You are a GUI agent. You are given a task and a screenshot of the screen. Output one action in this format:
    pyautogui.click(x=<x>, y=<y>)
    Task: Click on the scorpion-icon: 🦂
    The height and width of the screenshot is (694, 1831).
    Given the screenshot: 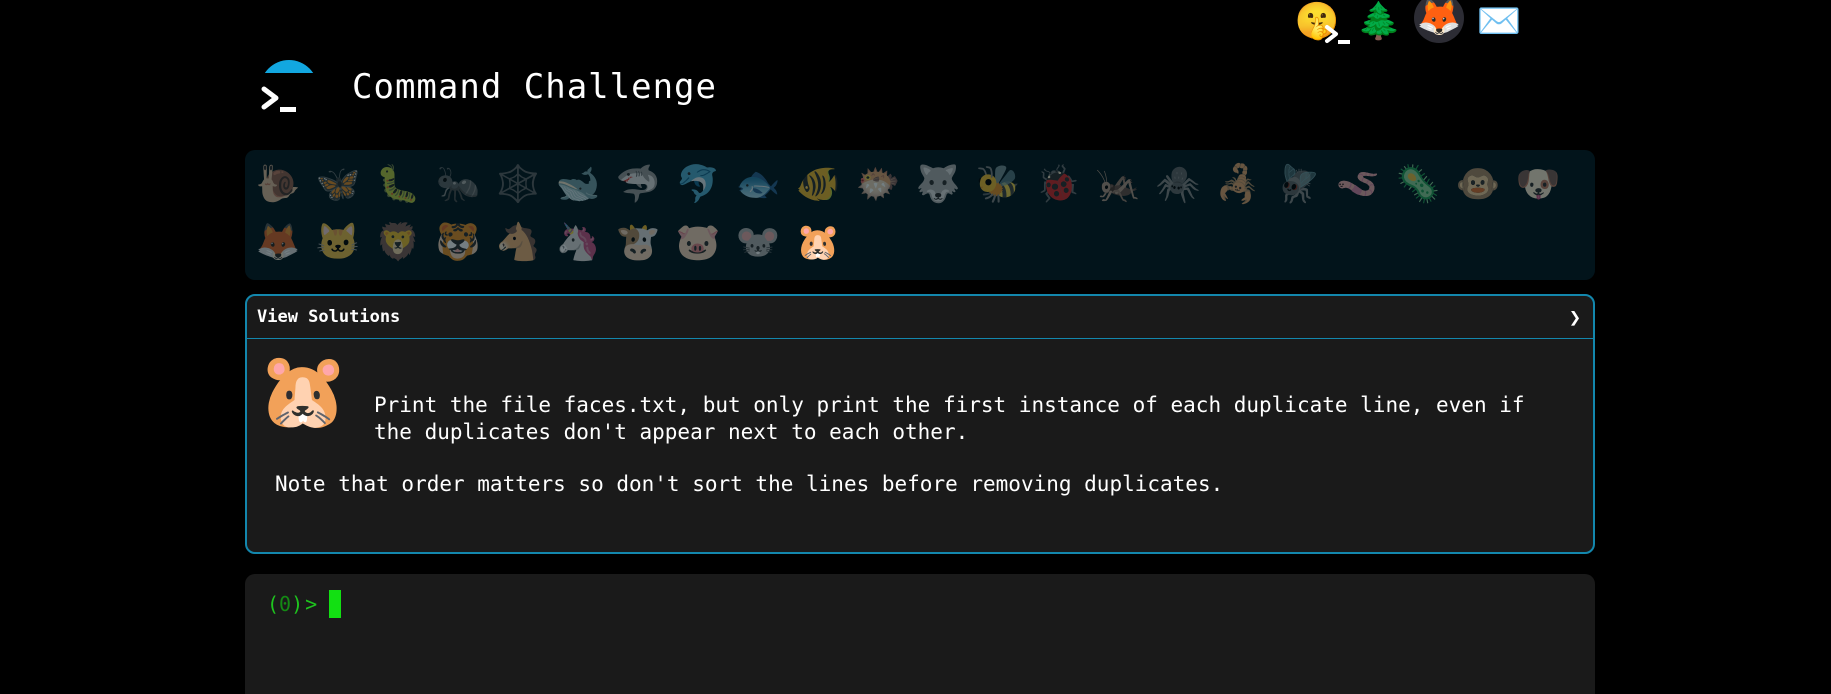 What is the action you would take?
    pyautogui.click(x=1238, y=185)
    